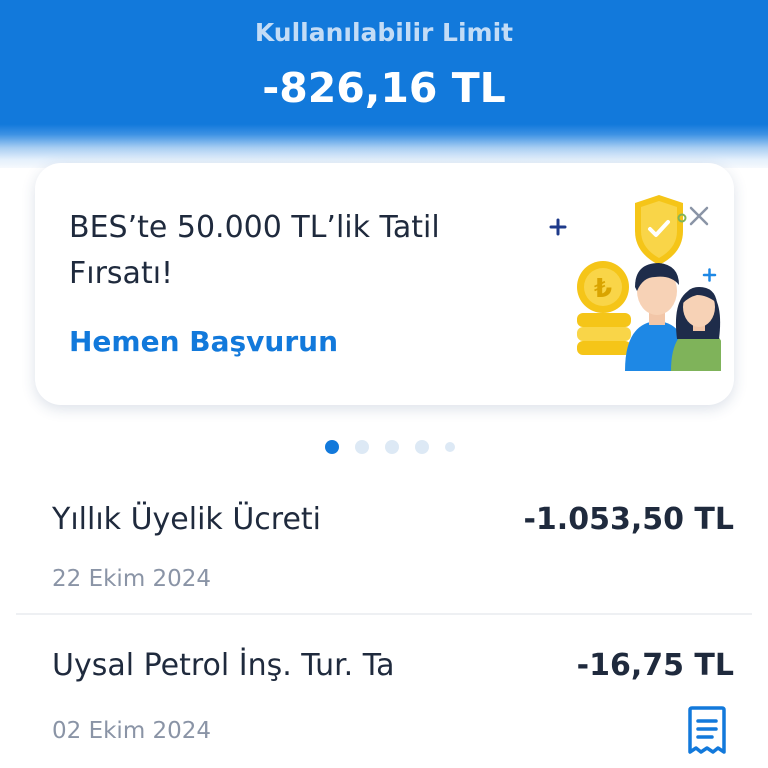  I want to click on transaction-date: 02 Ekim 2024, so click(132, 731).